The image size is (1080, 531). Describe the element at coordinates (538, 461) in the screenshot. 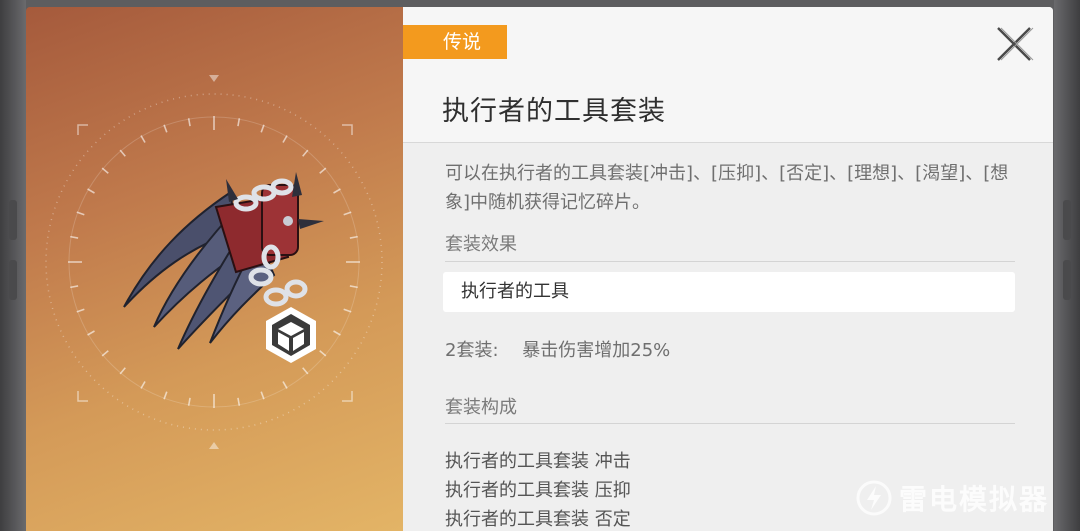

I see `set-component-item: 执行者的工具套装 冲击` at that location.